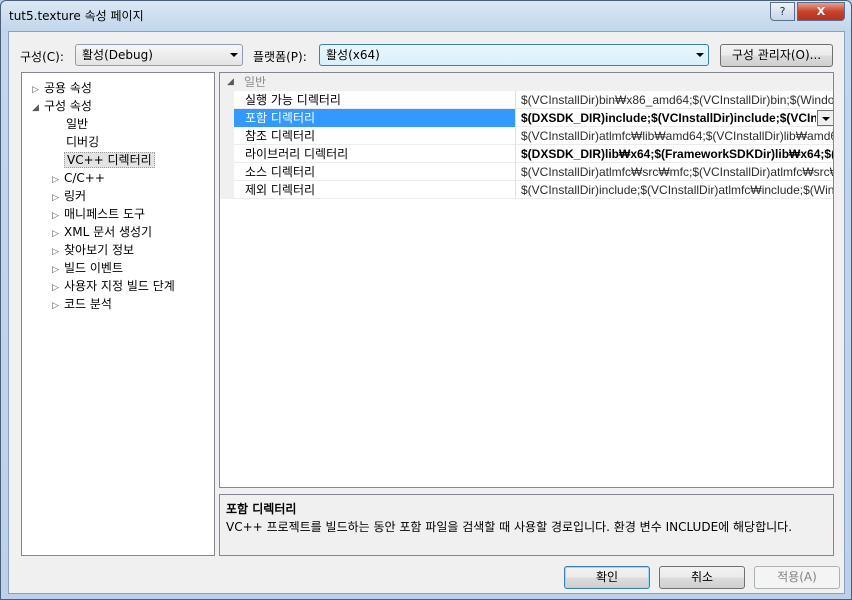 The height and width of the screenshot is (600, 852). What do you see at coordinates (105, 214) in the screenshot?
I see `tree-node-label: 매니페스트 도구` at bounding box center [105, 214].